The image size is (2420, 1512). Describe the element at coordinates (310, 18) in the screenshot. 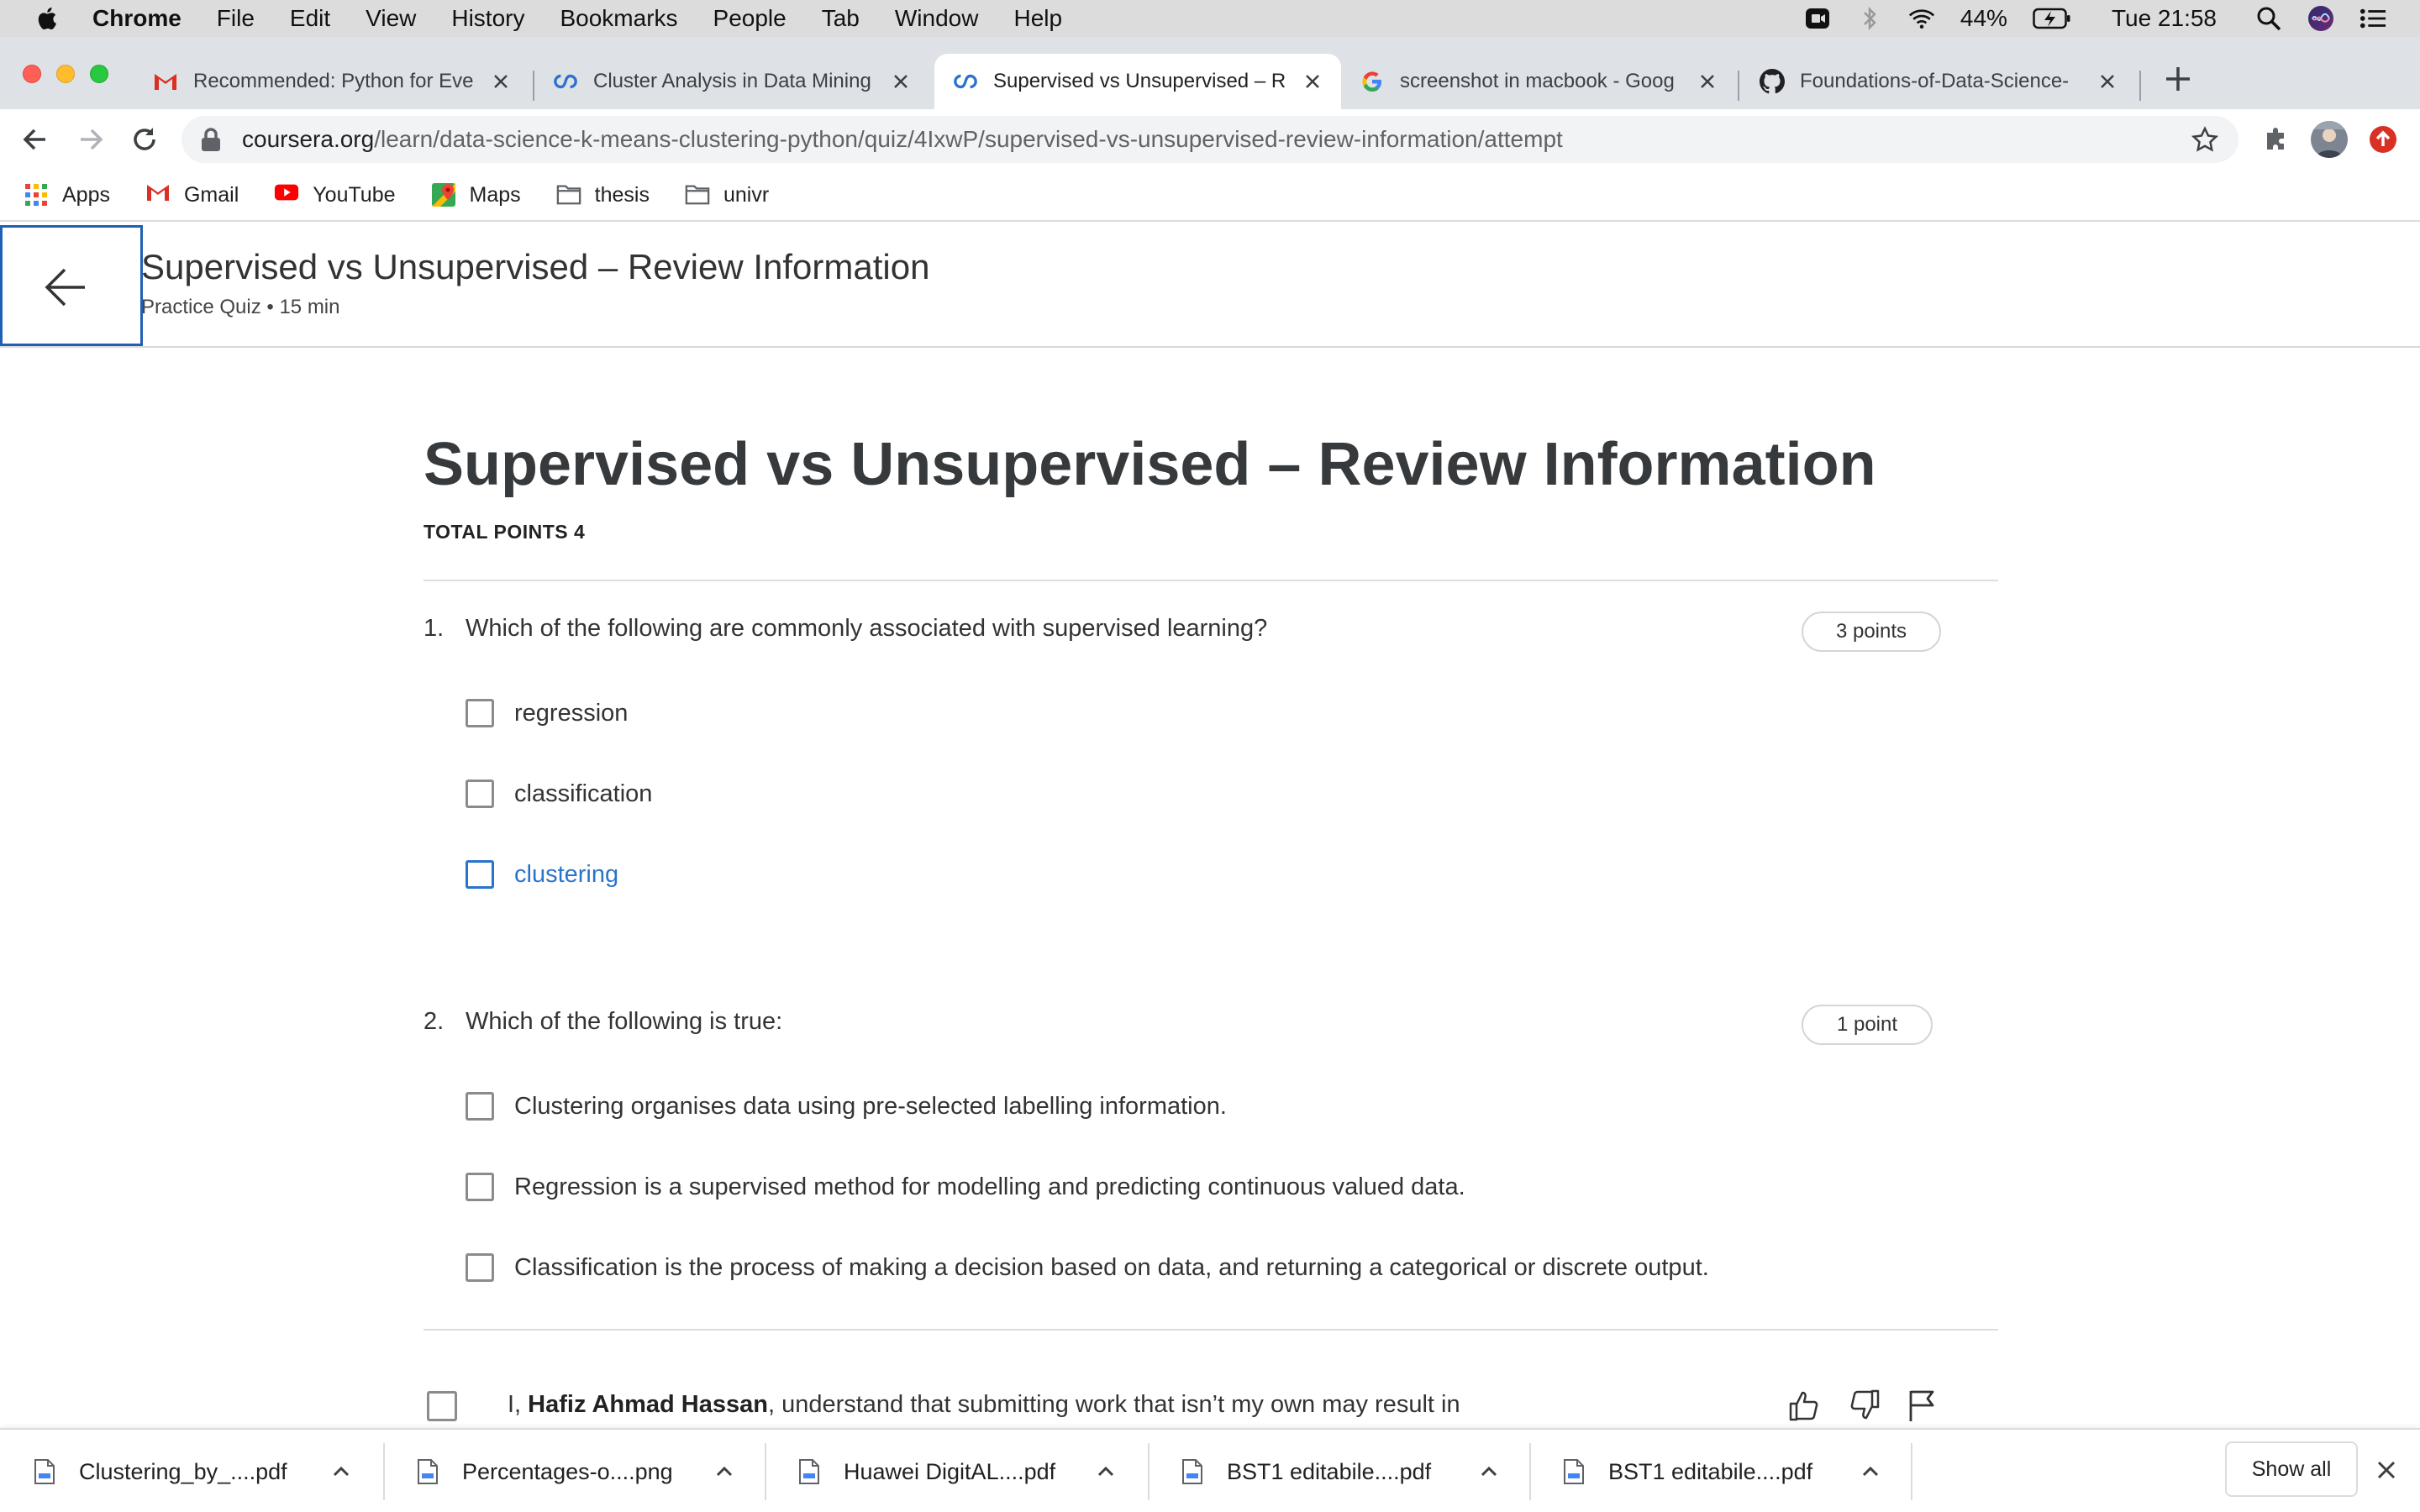

I see `menu-edit: Edit` at that location.